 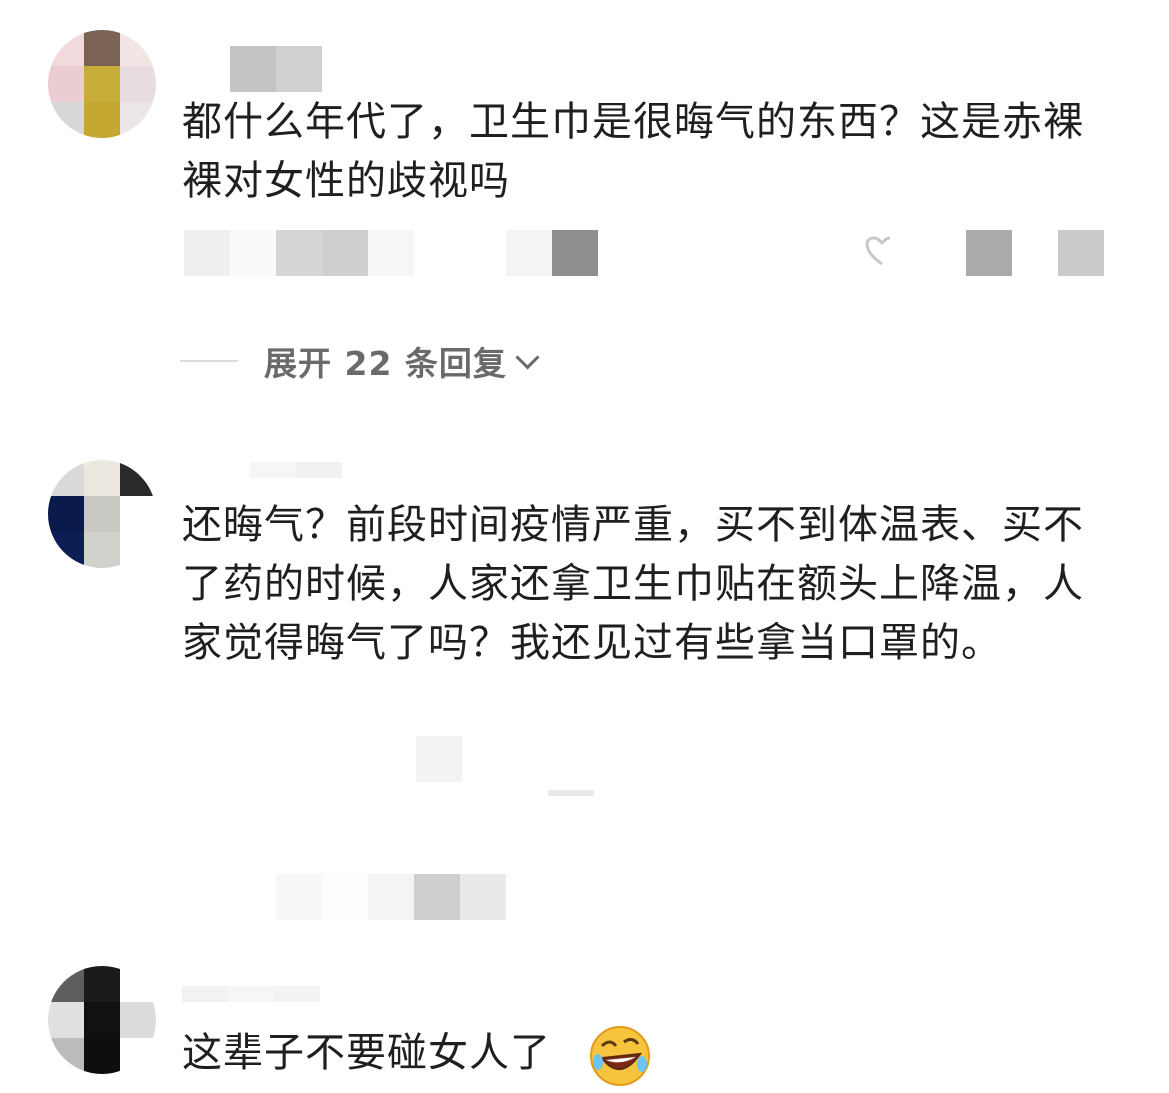 What do you see at coordinates (620, 1056) in the screenshot?
I see `rofl-emoji` at bounding box center [620, 1056].